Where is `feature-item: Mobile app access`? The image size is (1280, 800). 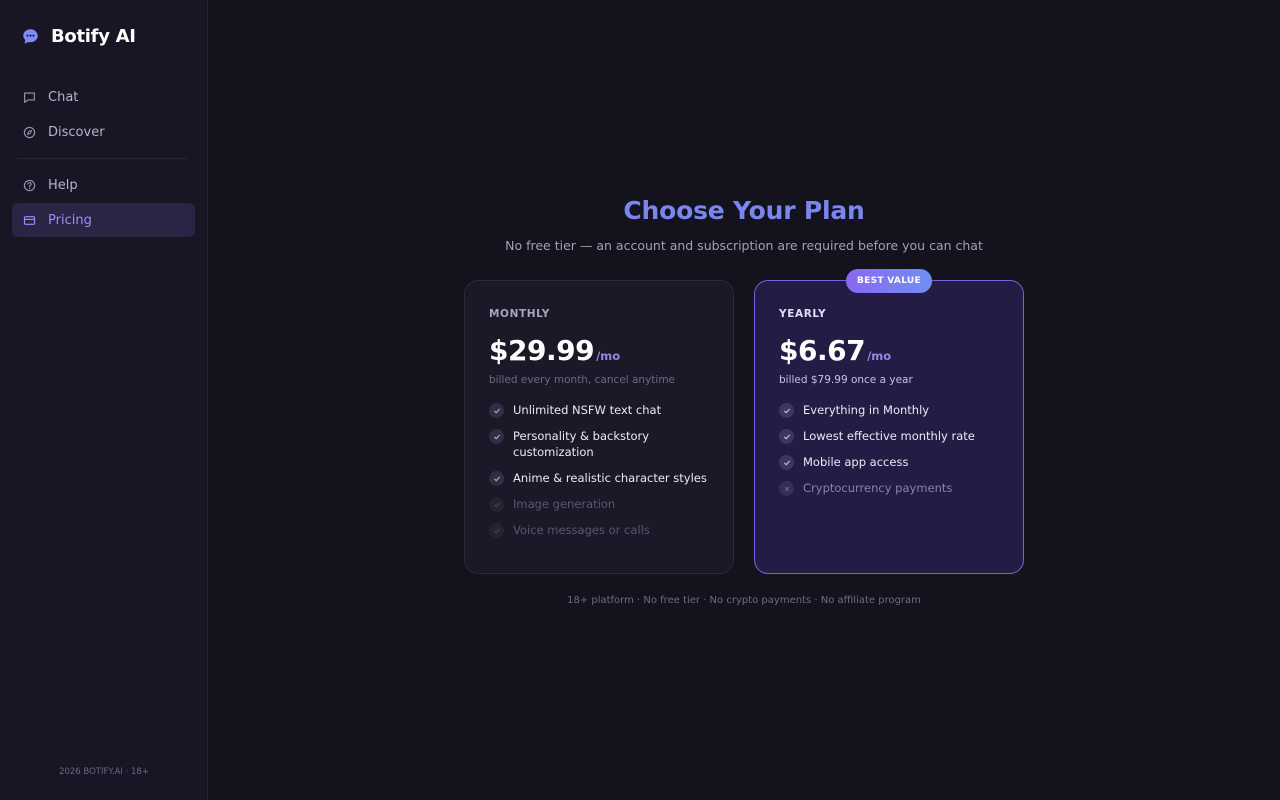
feature-item: Mobile app access is located at coordinates (889, 462).